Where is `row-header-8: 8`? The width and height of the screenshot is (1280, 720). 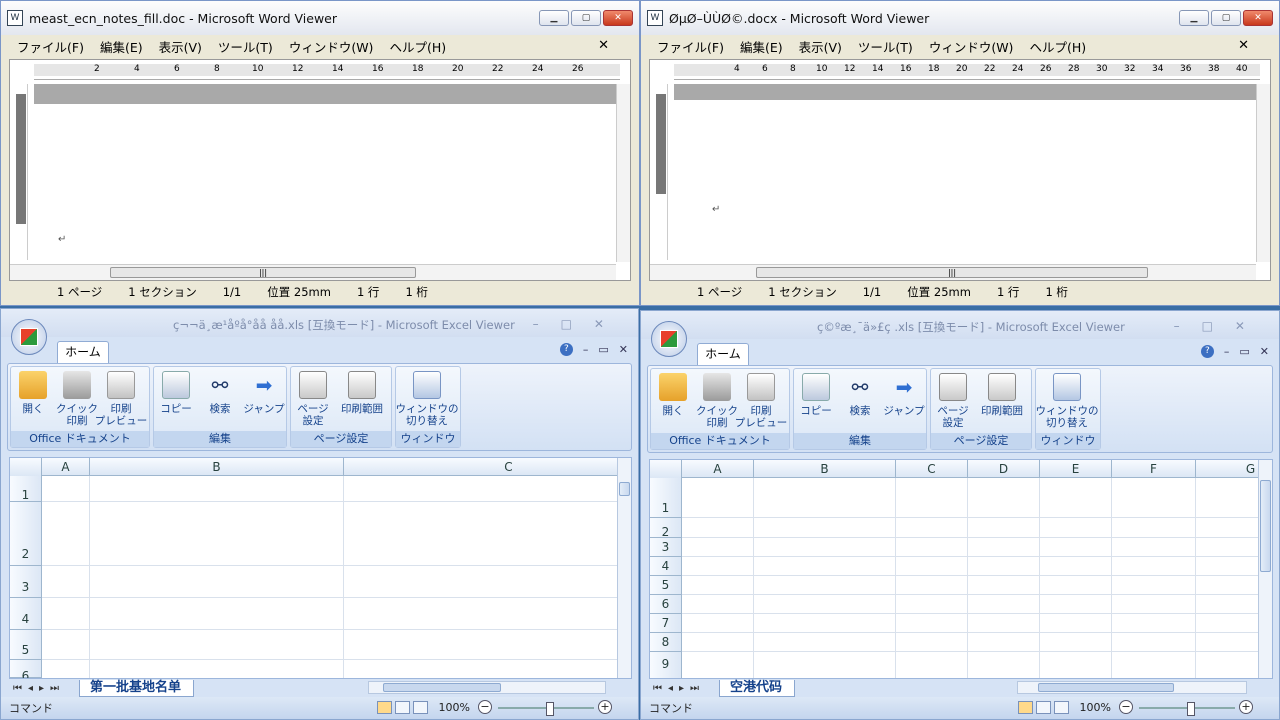
row-header-8: 8 is located at coordinates (666, 642).